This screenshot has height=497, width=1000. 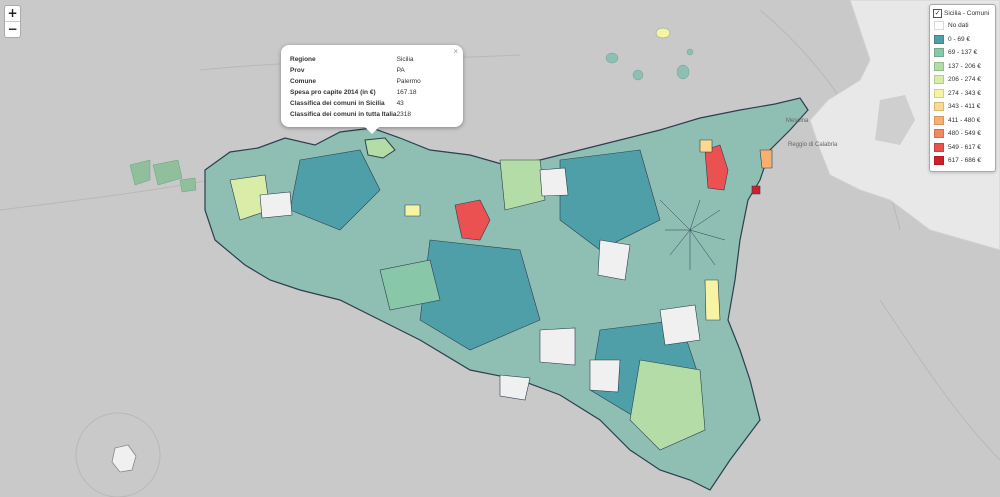 I want to click on popup-key: Prov, so click(x=297, y=70).